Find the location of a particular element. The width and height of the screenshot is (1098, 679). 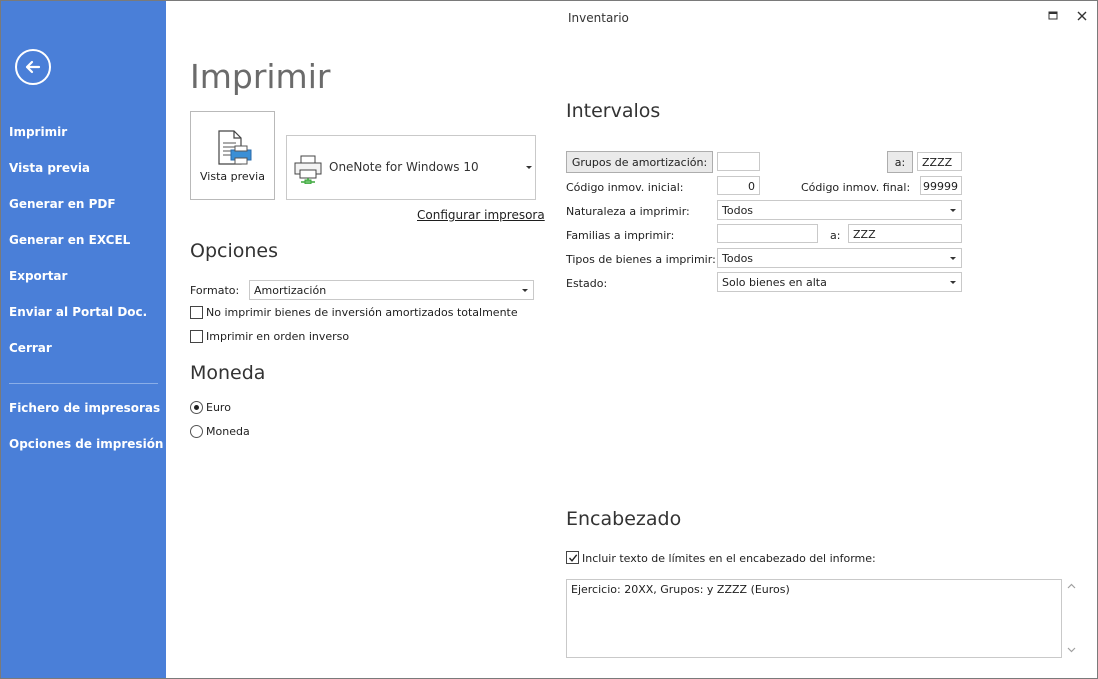

familias-label: Familias a imprimir: is located at coordinates (620, 235).